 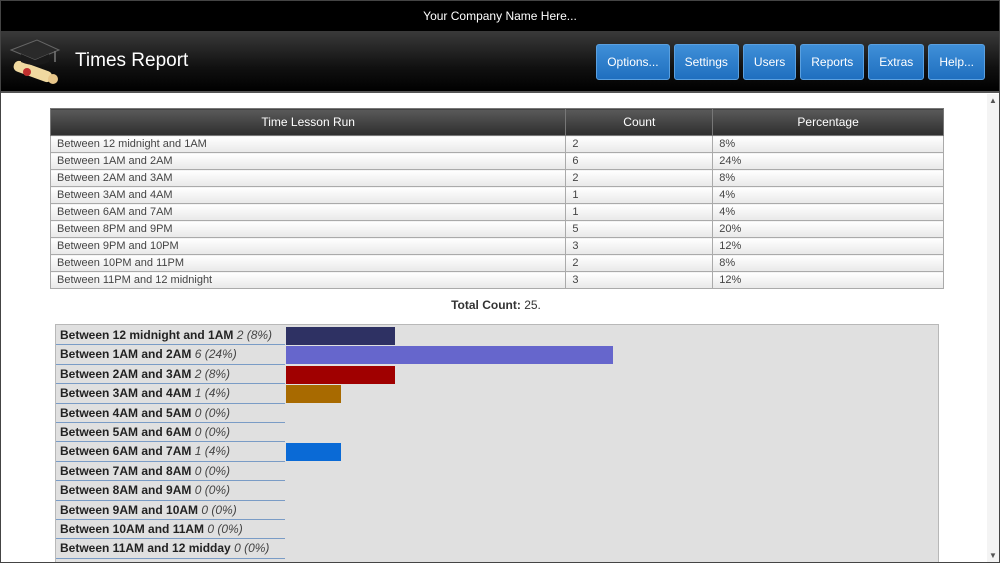 I want to click on chart-row-label: Between 6AM and 7AM 1 (4%), so click(x=170, y=452).